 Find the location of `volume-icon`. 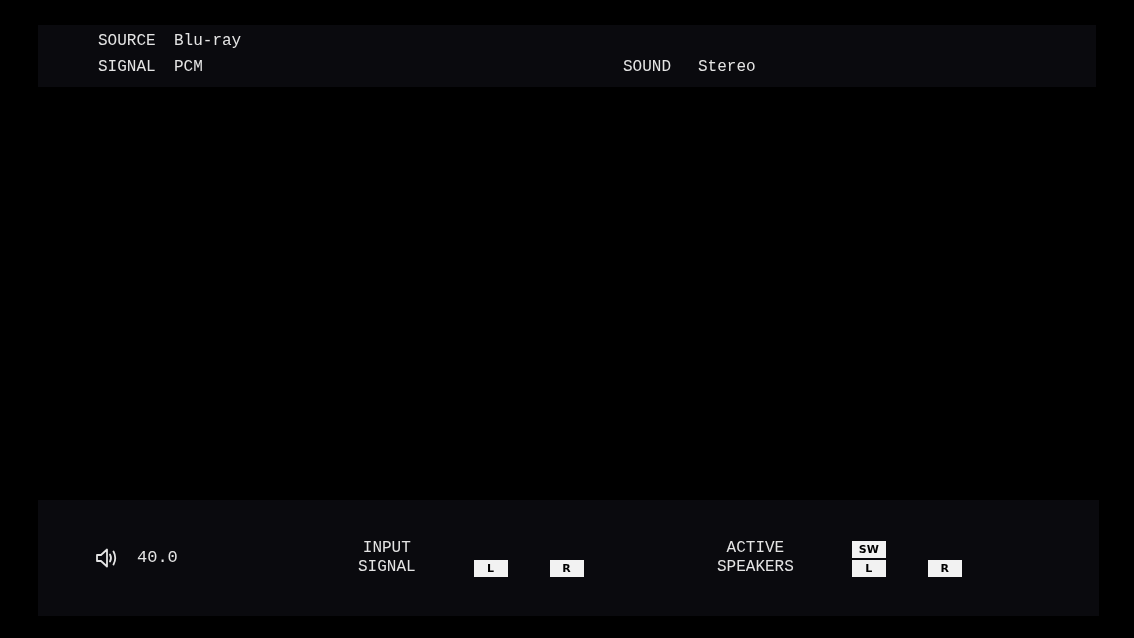

volume-icon is located at coordinates (107, 558).